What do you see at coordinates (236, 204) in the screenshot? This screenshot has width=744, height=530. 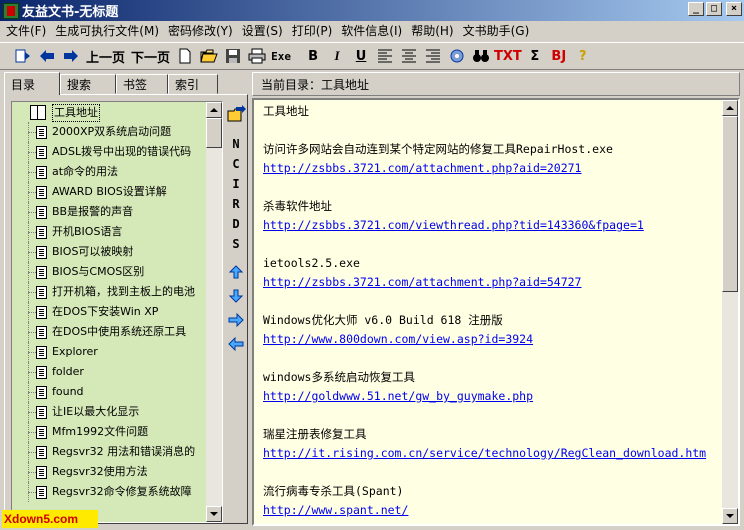 I see `side-tool-r: R` at bounding box center [236, 204].